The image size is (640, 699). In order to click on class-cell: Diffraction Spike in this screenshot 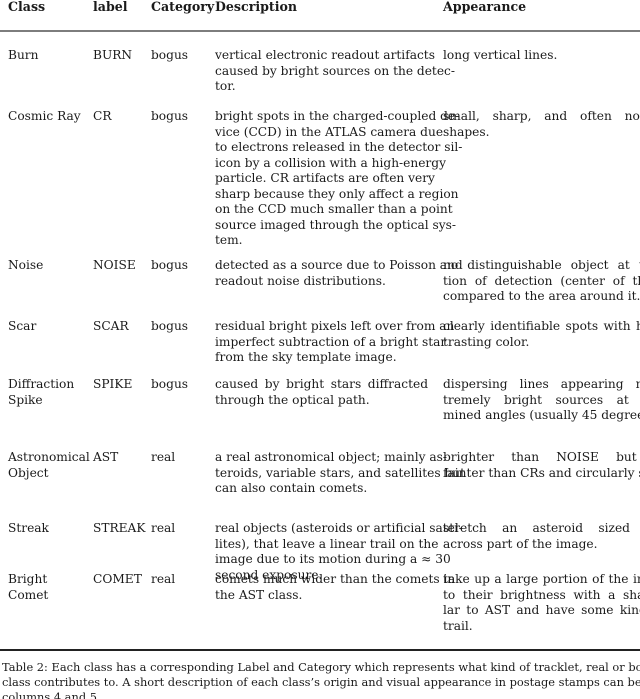, I will do `click(48, 392)`.